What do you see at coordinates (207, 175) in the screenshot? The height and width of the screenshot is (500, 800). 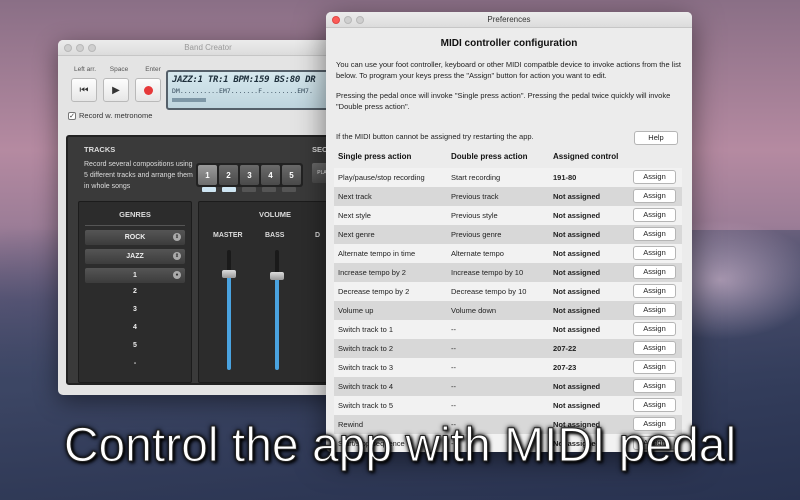 I see `track-button-1: 1` at bounding box center [207, 175].